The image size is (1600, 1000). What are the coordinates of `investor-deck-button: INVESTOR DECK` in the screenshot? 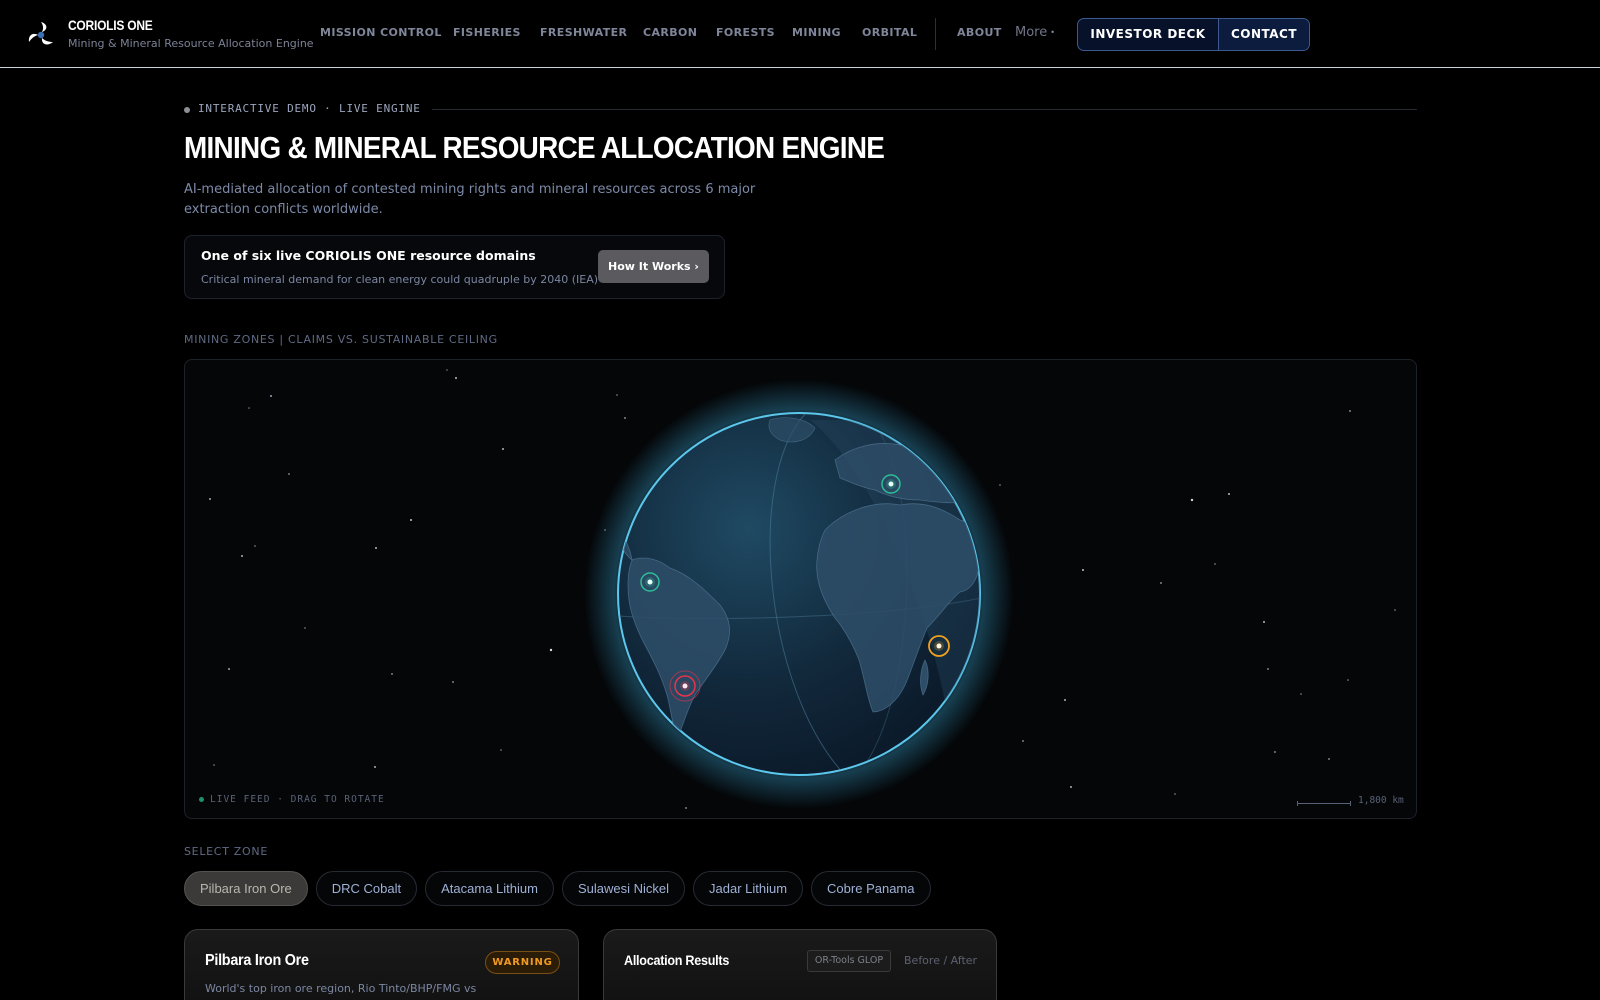 It's located at (1148, 34).